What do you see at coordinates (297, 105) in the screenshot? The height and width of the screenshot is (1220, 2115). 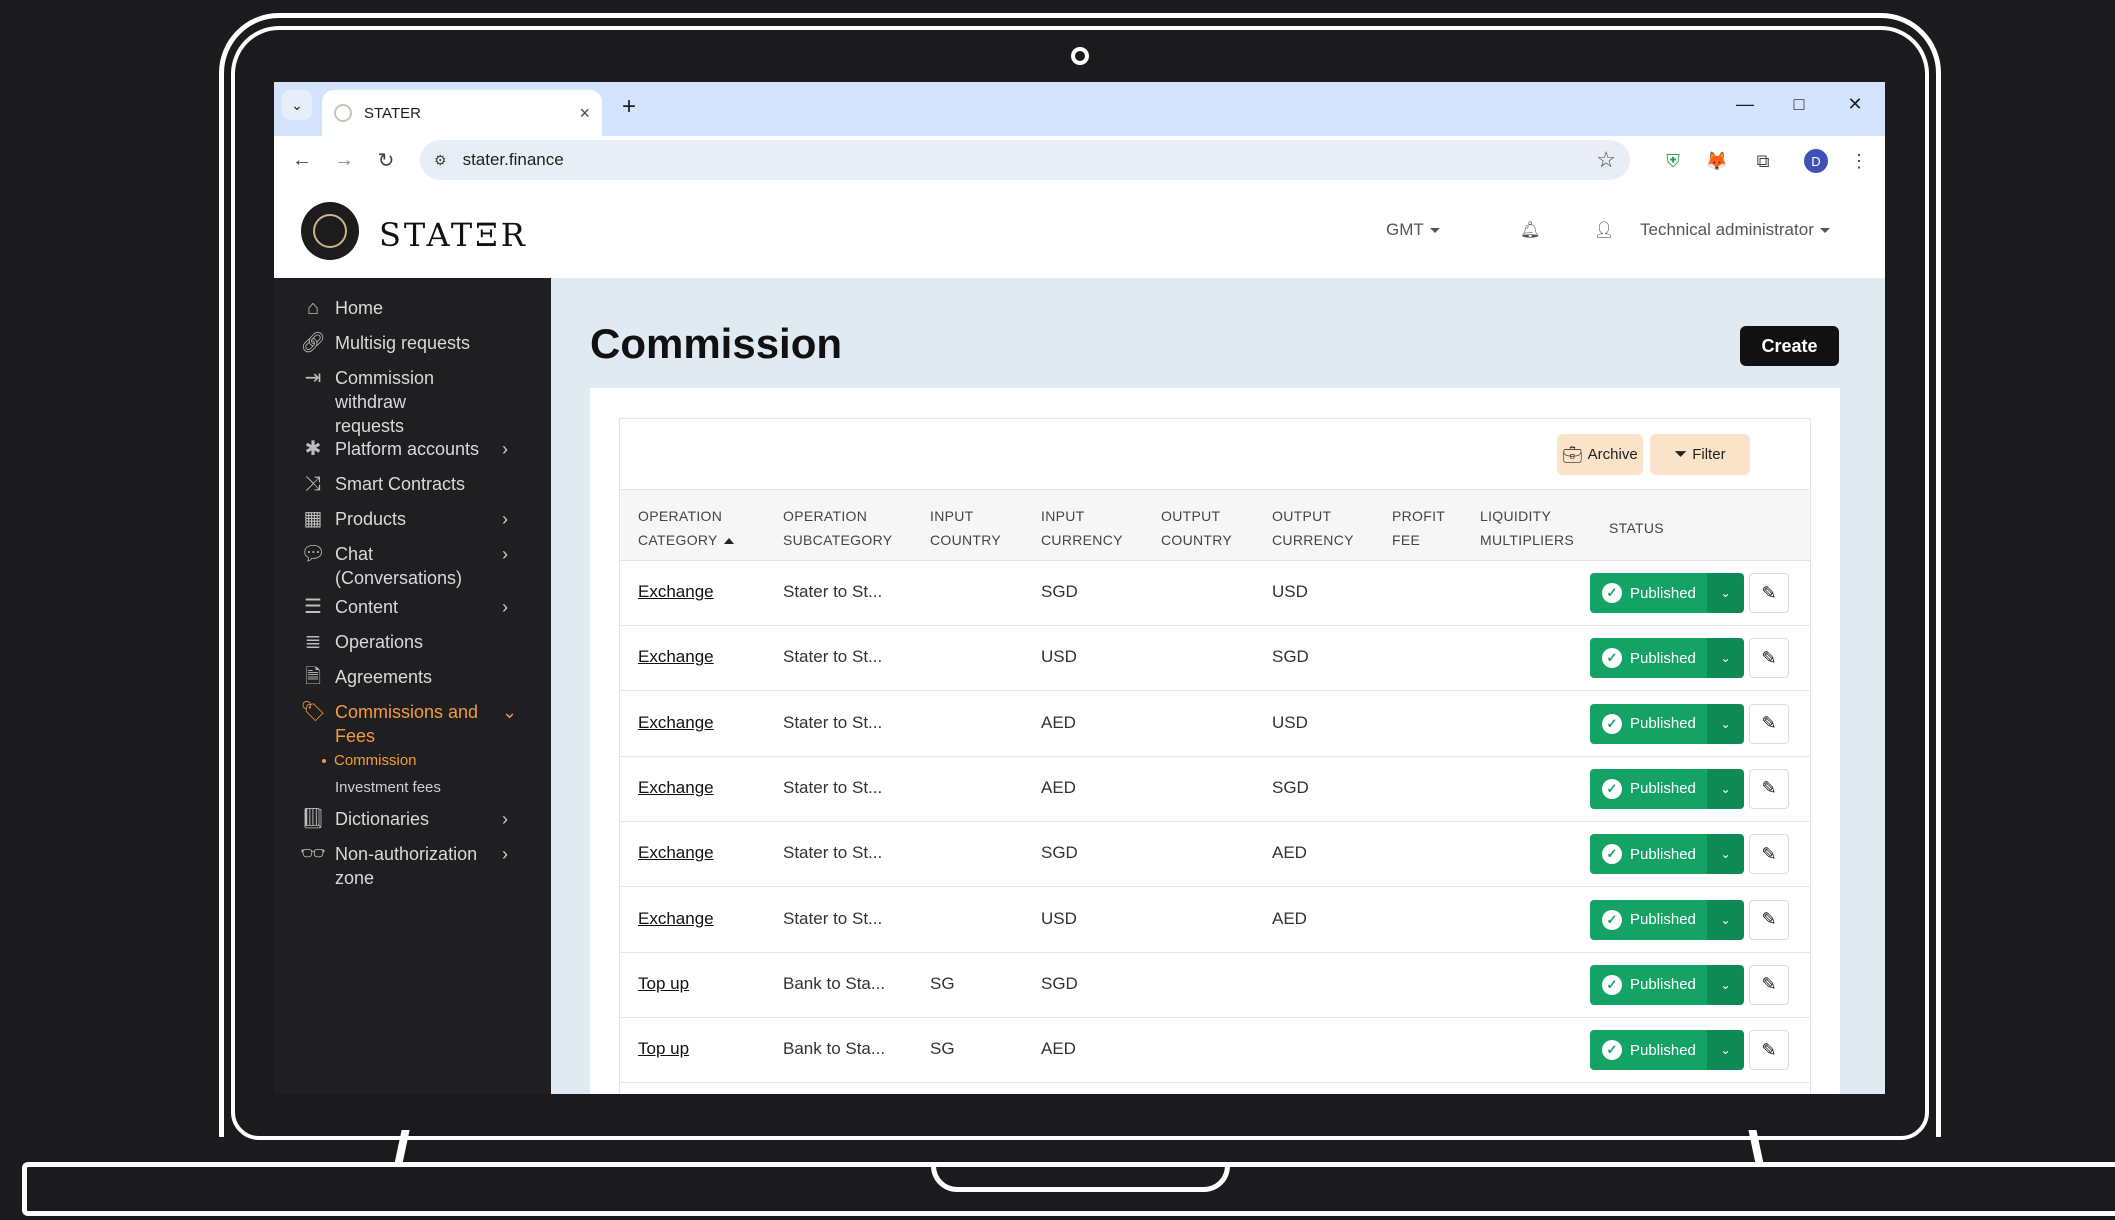 I see `tab-search-icon: ⌄` at bounding box center [297, 105].